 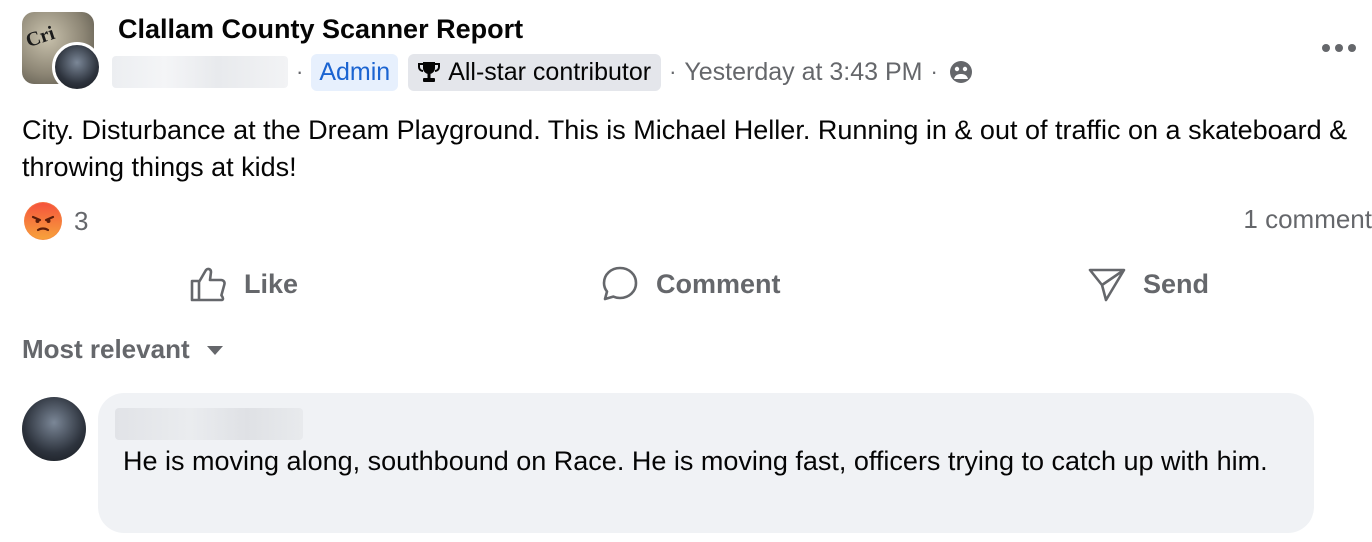 I want to click on comment-sort-dropdown: Most relevant, so click(x=123, y=349).